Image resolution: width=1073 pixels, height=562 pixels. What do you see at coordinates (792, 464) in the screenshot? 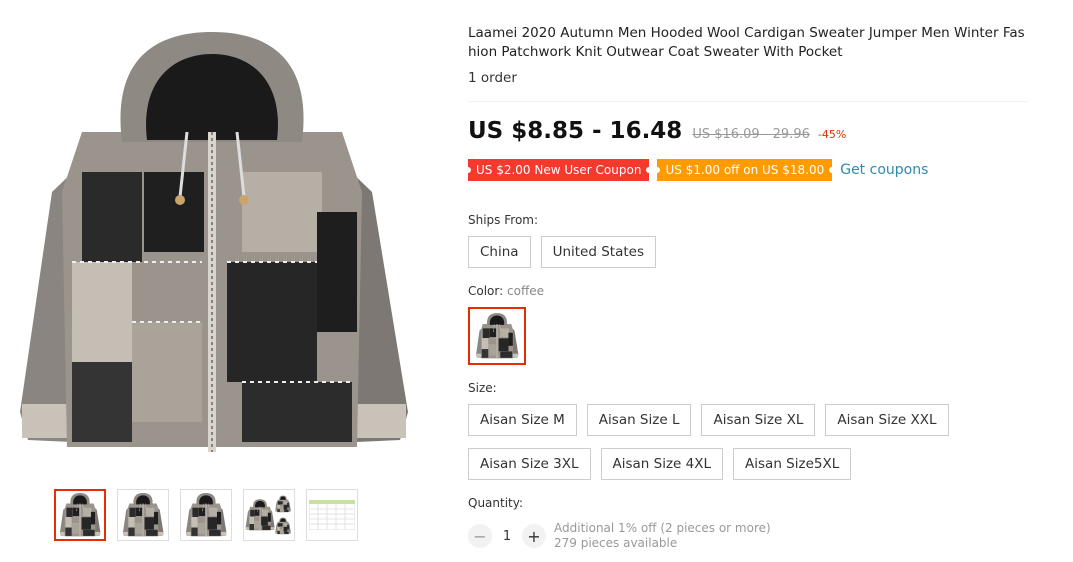
I see `size-option-5xl: Aisan Size5XL` at bounding box center [792, 464].